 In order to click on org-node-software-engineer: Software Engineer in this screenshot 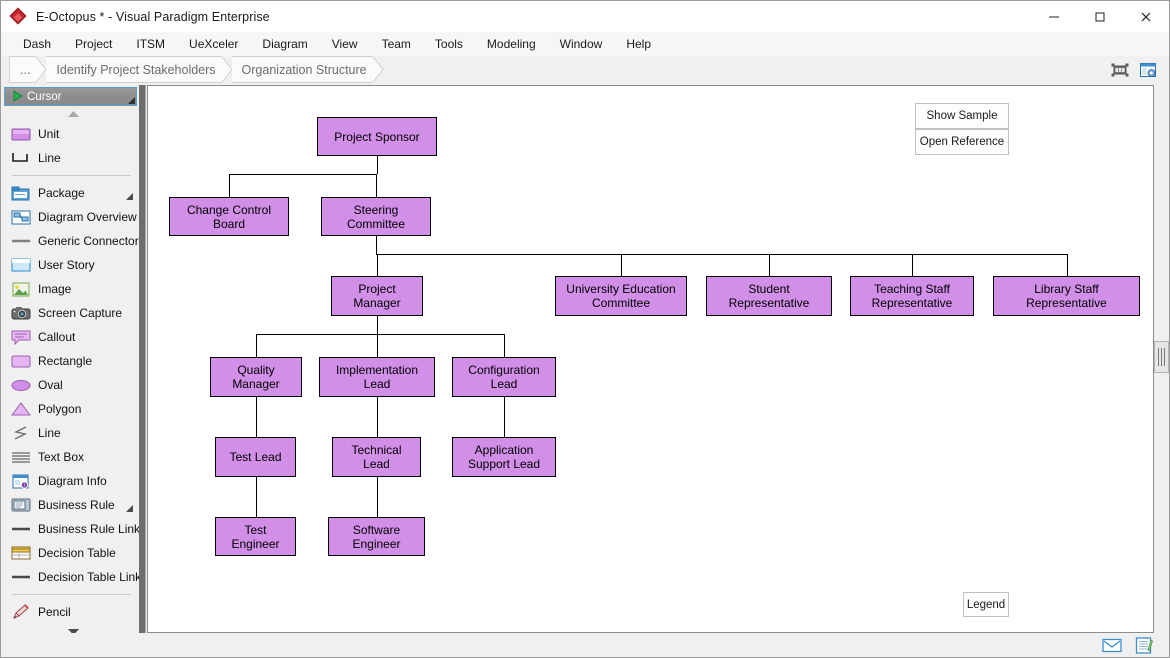, I will do `click(376, 536)`.